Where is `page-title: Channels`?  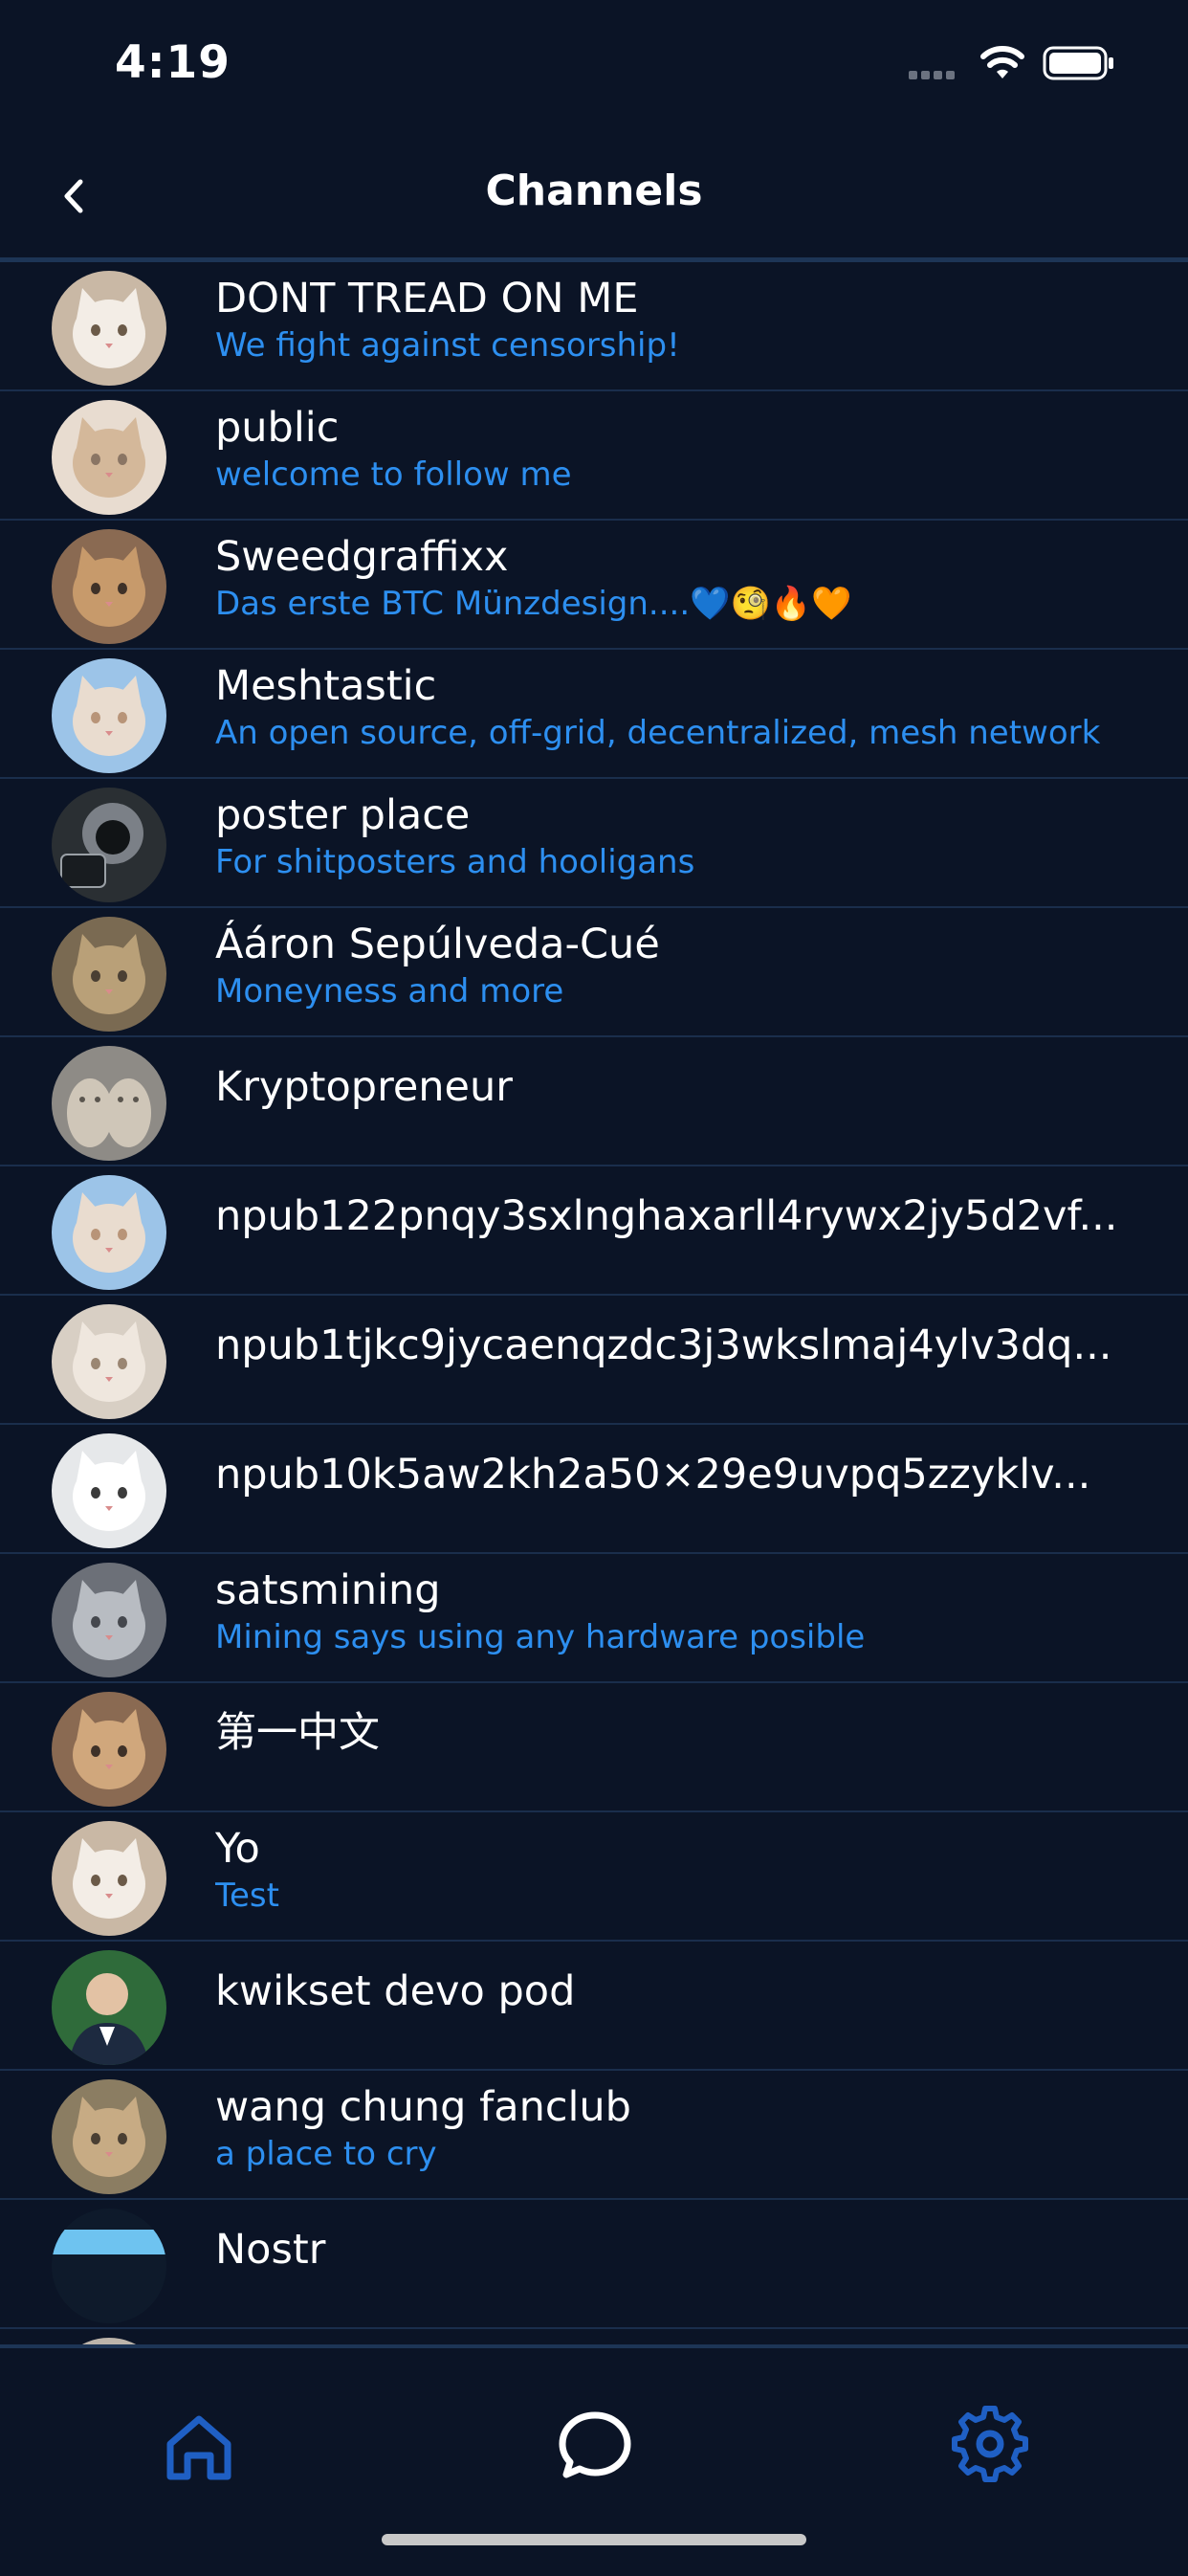
page-title: Channels is located at coordinates (594, 191).